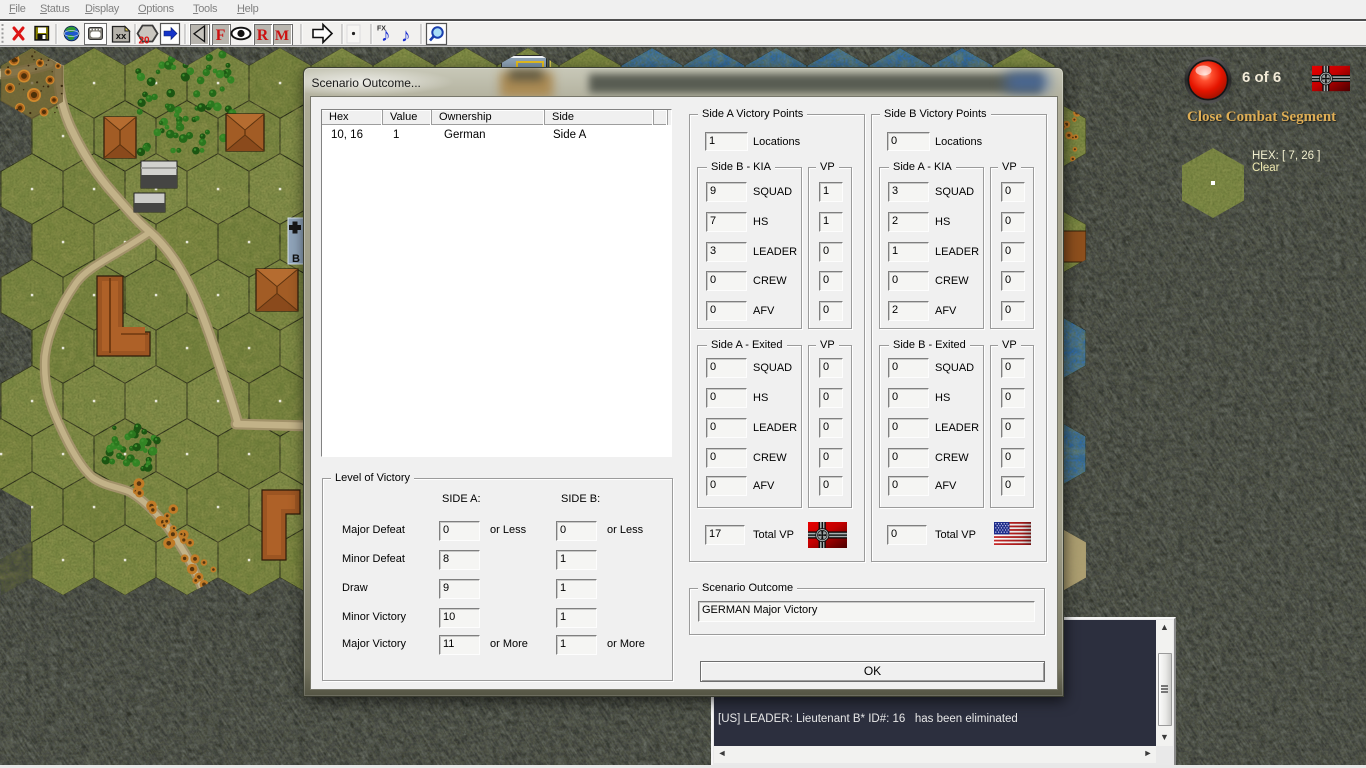 This screenshot has width=1366, height=768. What do you see at coordinates (282, 36) in the screenshot?
I see `svg-text: M` at bounding box center [282, 36].